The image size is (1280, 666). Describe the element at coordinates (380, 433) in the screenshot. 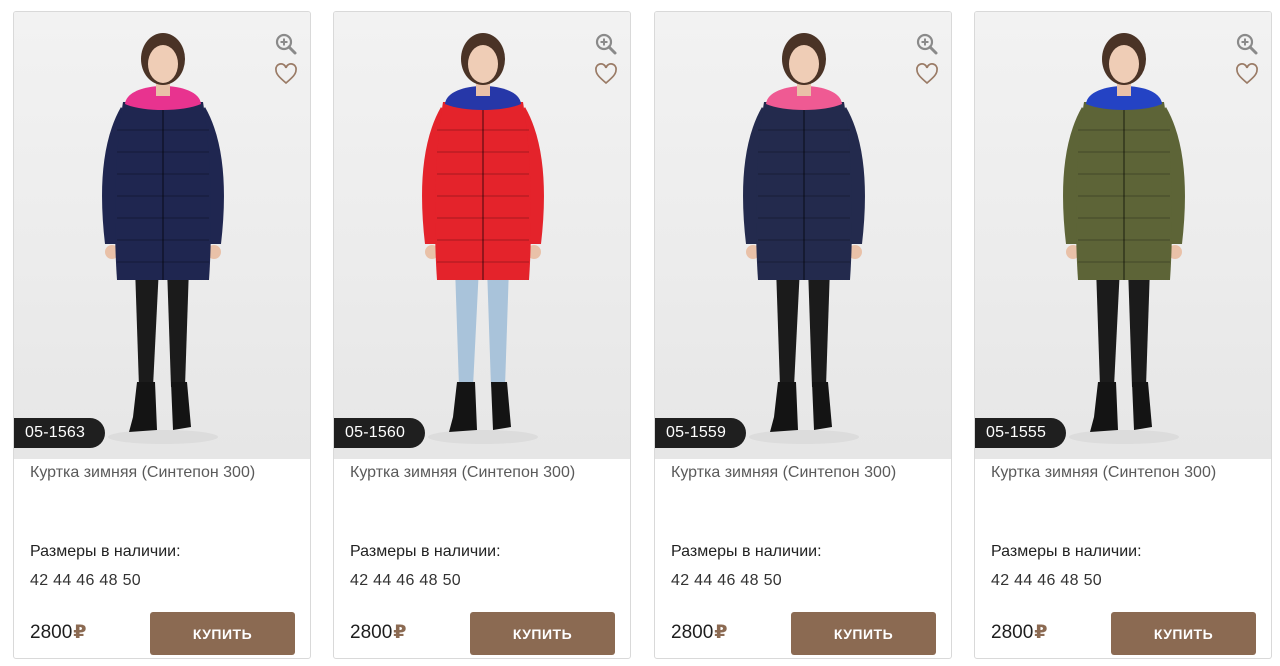

I see `sku-badge: 05-1560` at that location.